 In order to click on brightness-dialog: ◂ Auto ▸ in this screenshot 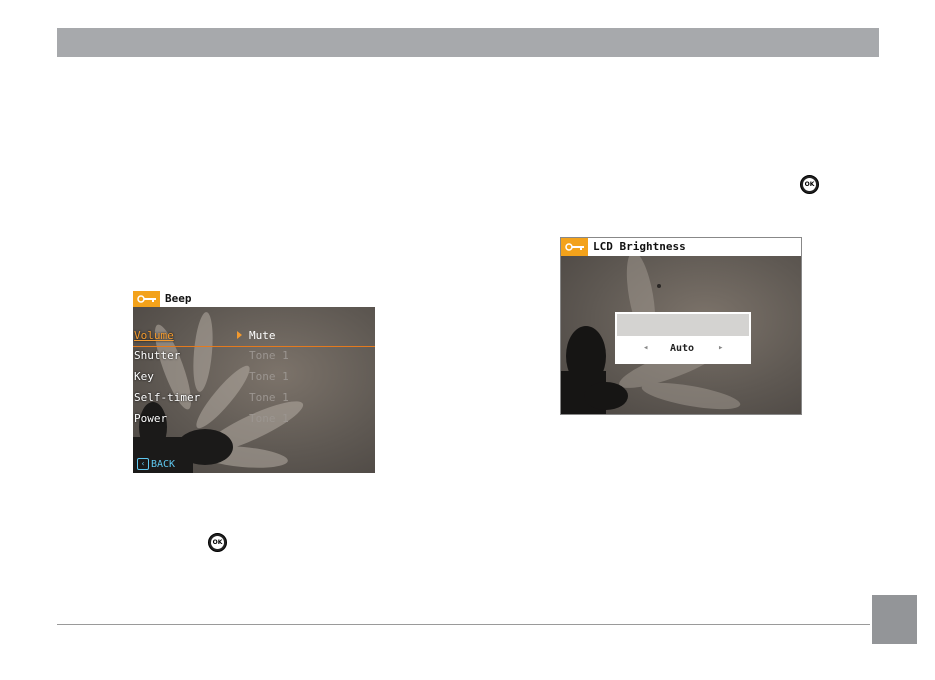, I will do `click(683, 338)`.